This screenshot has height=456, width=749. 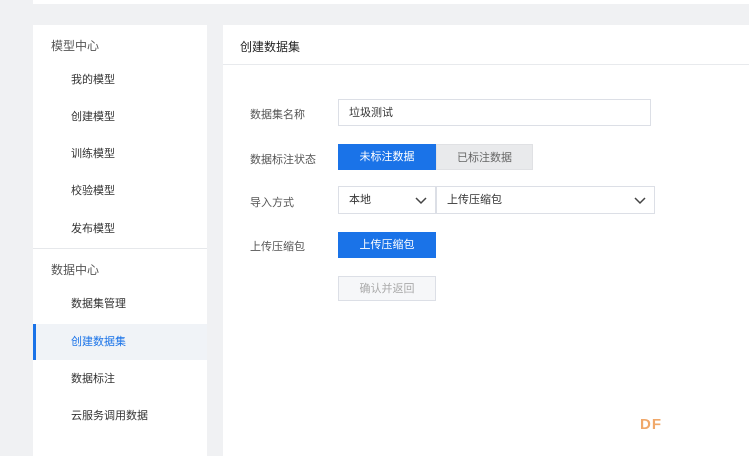 What do you see at coordinates (484, 157) in the screenshot?
I see `status-annotated-button: 已标注数据` at bounding box center [484, 157].